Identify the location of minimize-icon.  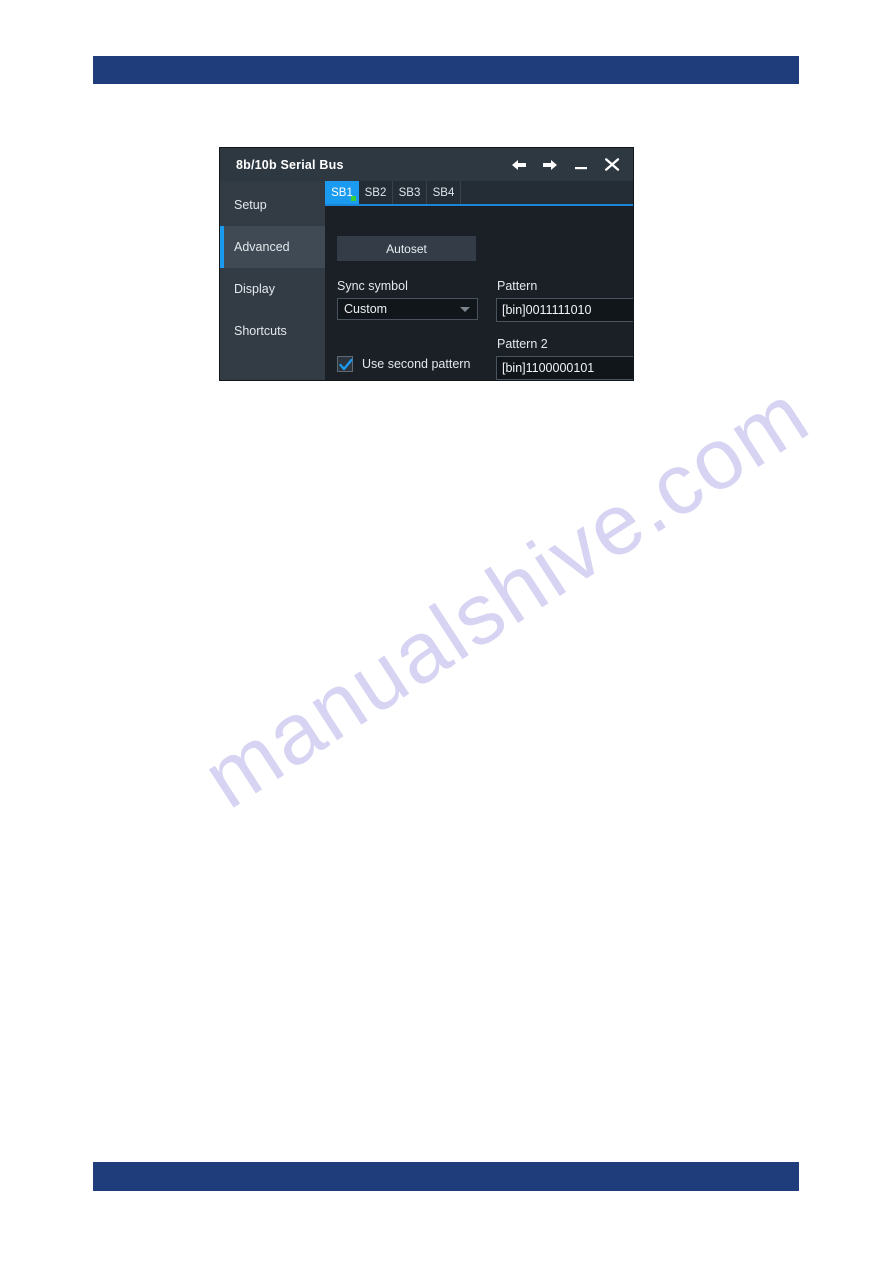
(581, 165).